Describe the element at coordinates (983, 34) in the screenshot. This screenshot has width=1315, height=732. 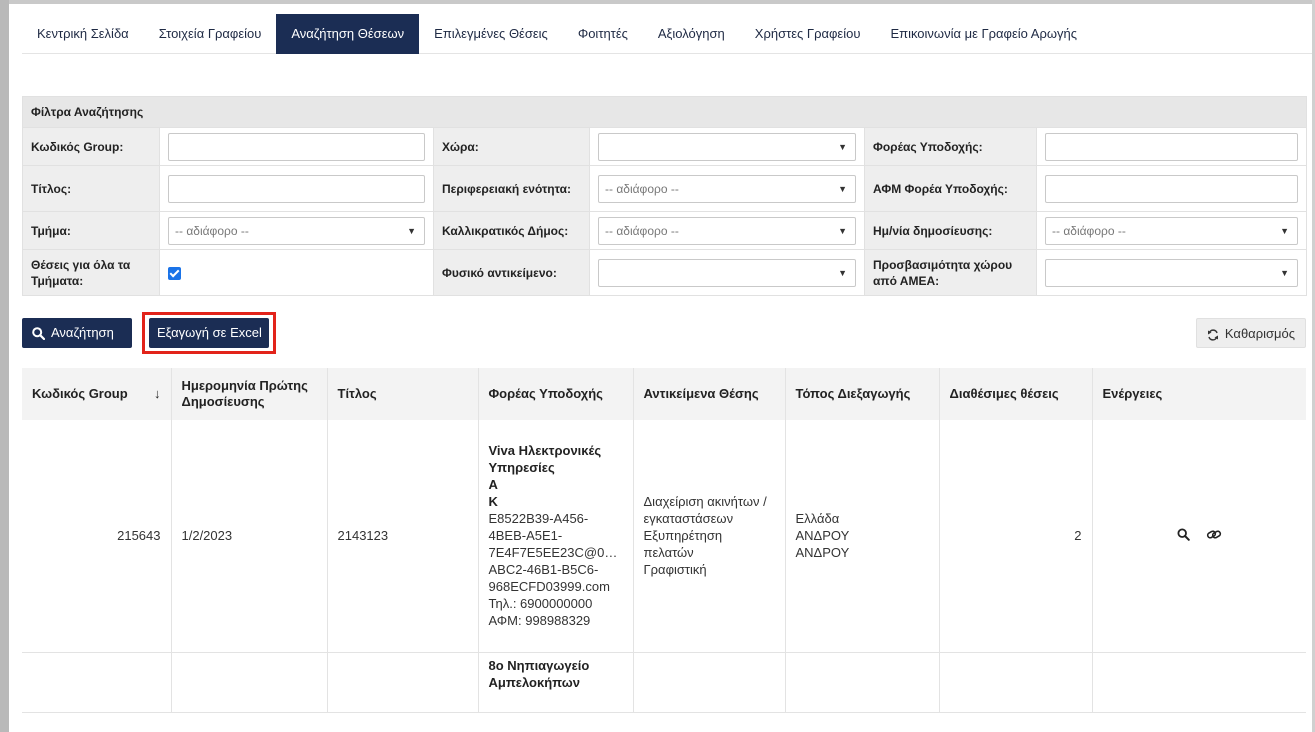
I see `nav-item-helpdesk-contact: Επικοινωνία με Γραφείο Αρωγής` at that location.